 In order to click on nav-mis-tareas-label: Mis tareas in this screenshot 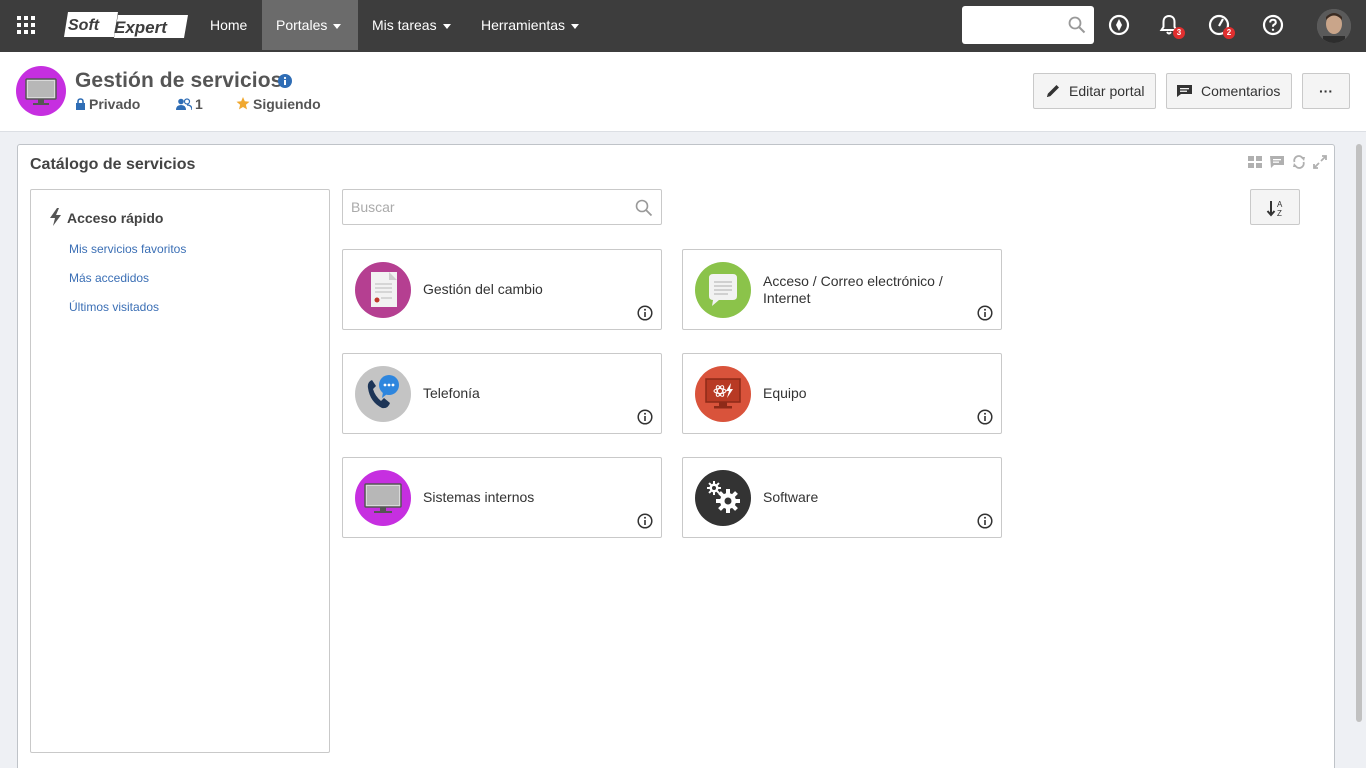, I will do `click(404, 25)`.